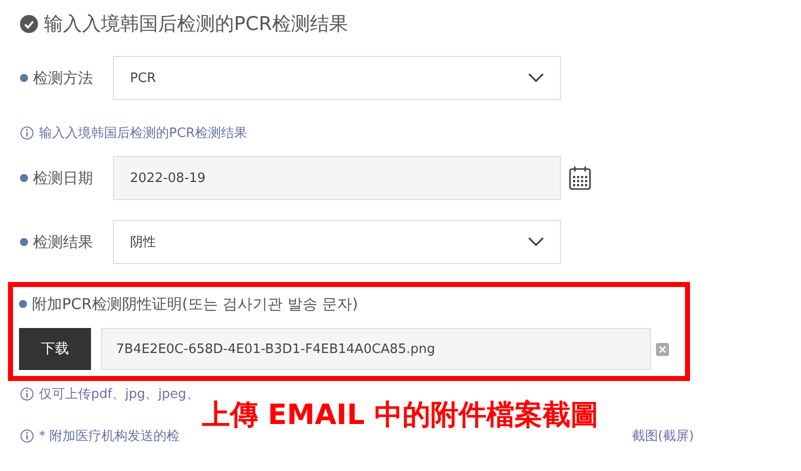 Image resolution: width=801 pixels, height=471 pixels. Describe the element at coordinates (376, 349) in the screenshot. I see `file-field: 7B4E2E0C-658D-4E01-B3D1-F4EB14A0CA85.png` at that location.